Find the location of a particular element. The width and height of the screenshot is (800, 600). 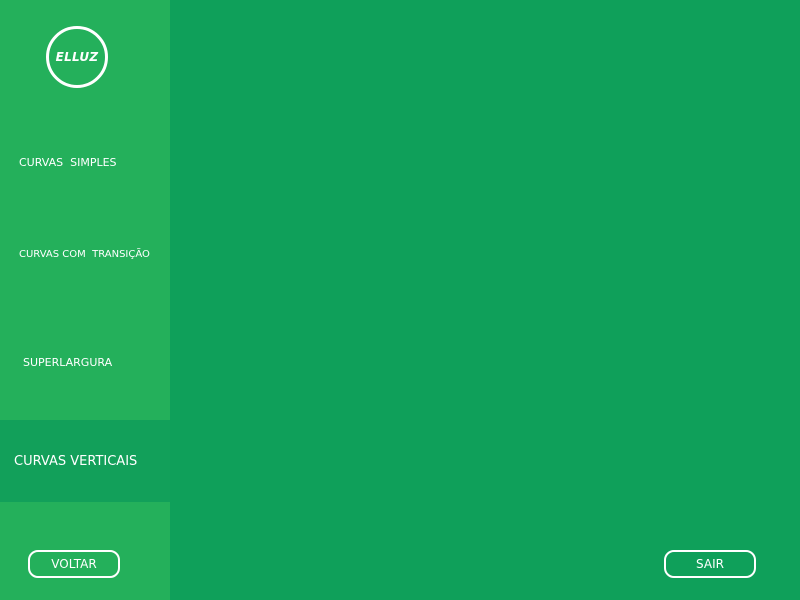

sidebar-item-curvas-verticais: CURVAS VERTICAIS is located at coordinates (85, 461).